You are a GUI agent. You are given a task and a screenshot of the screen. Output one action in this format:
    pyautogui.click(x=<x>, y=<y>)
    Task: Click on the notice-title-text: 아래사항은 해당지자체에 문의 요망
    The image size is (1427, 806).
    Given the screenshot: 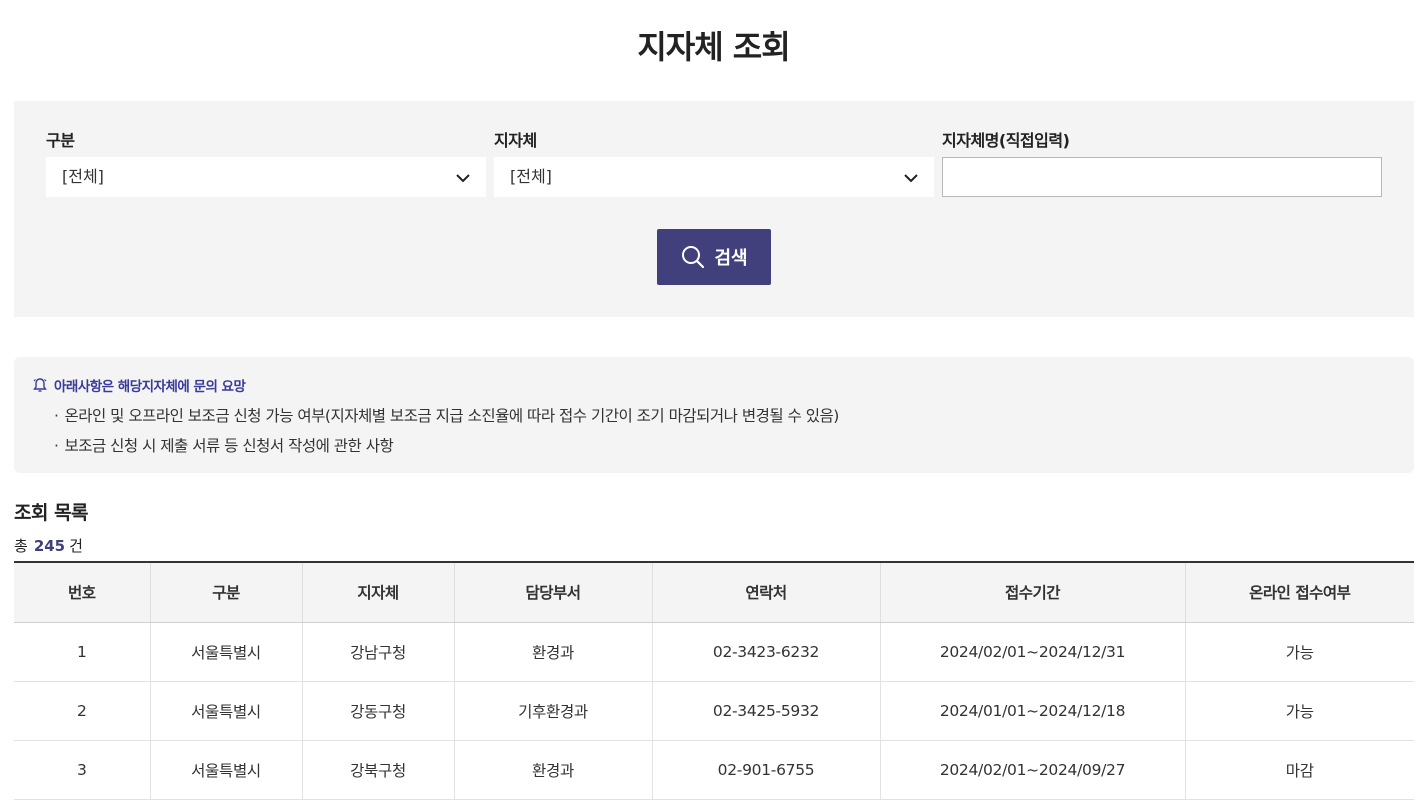 What is the action you would take?
    pyautogui.click(x=150, y=387)
    